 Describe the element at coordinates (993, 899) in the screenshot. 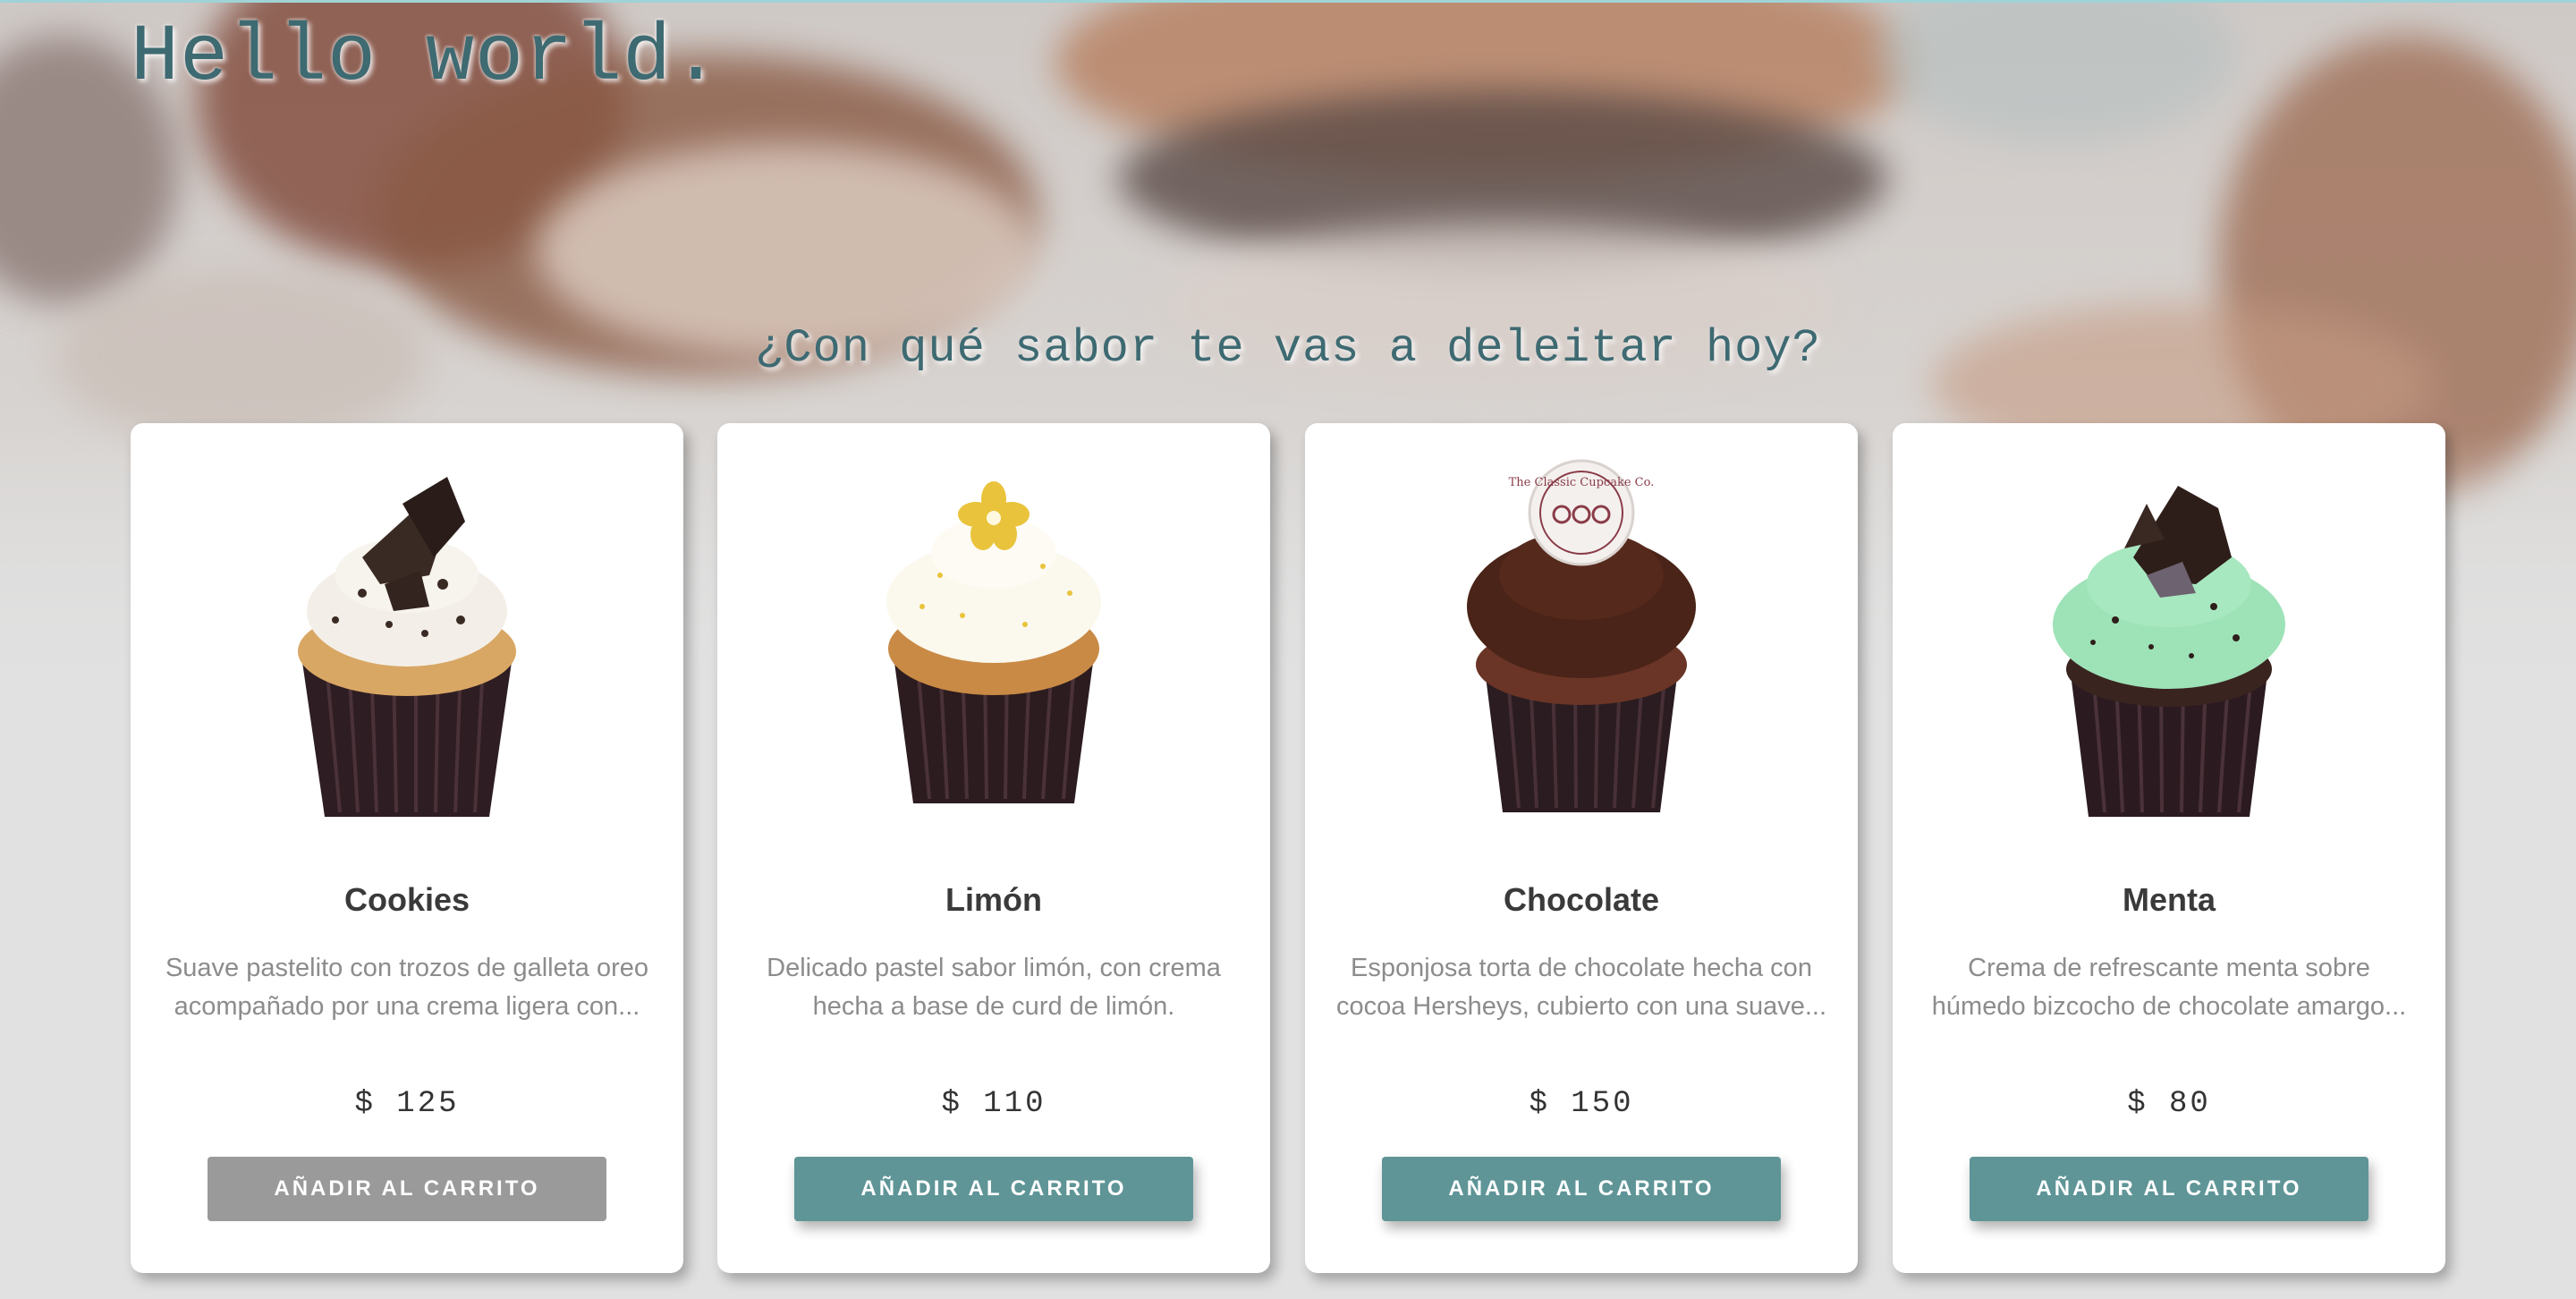

I see `product-name: Limón` at that location.